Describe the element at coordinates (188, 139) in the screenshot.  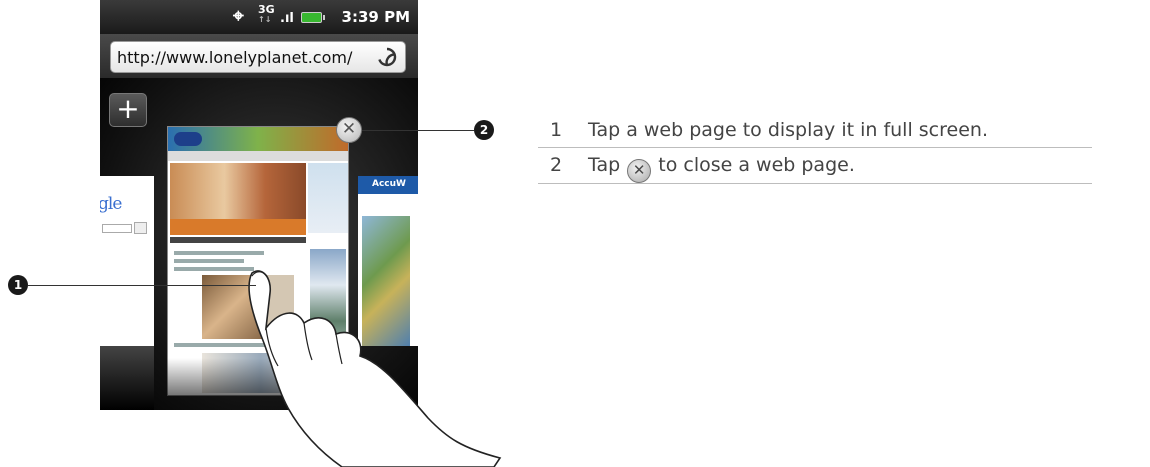
I see `site-logo` at that location.